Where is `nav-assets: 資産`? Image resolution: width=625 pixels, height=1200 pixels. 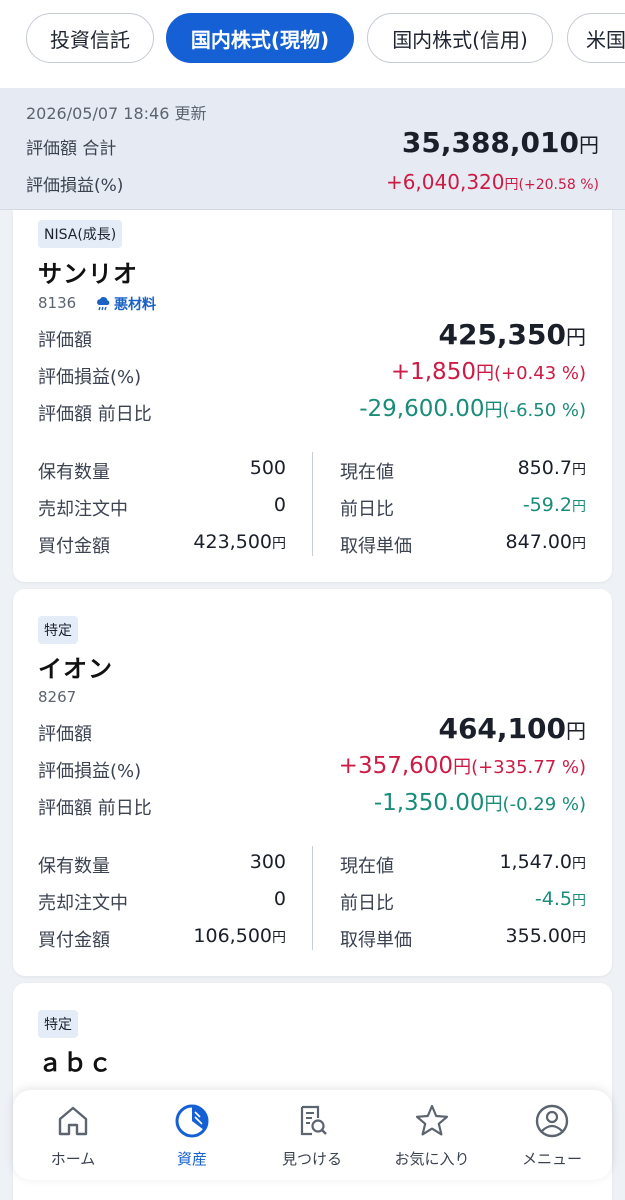 nav-assets: 資産 is located at coordinates (192, 1137).